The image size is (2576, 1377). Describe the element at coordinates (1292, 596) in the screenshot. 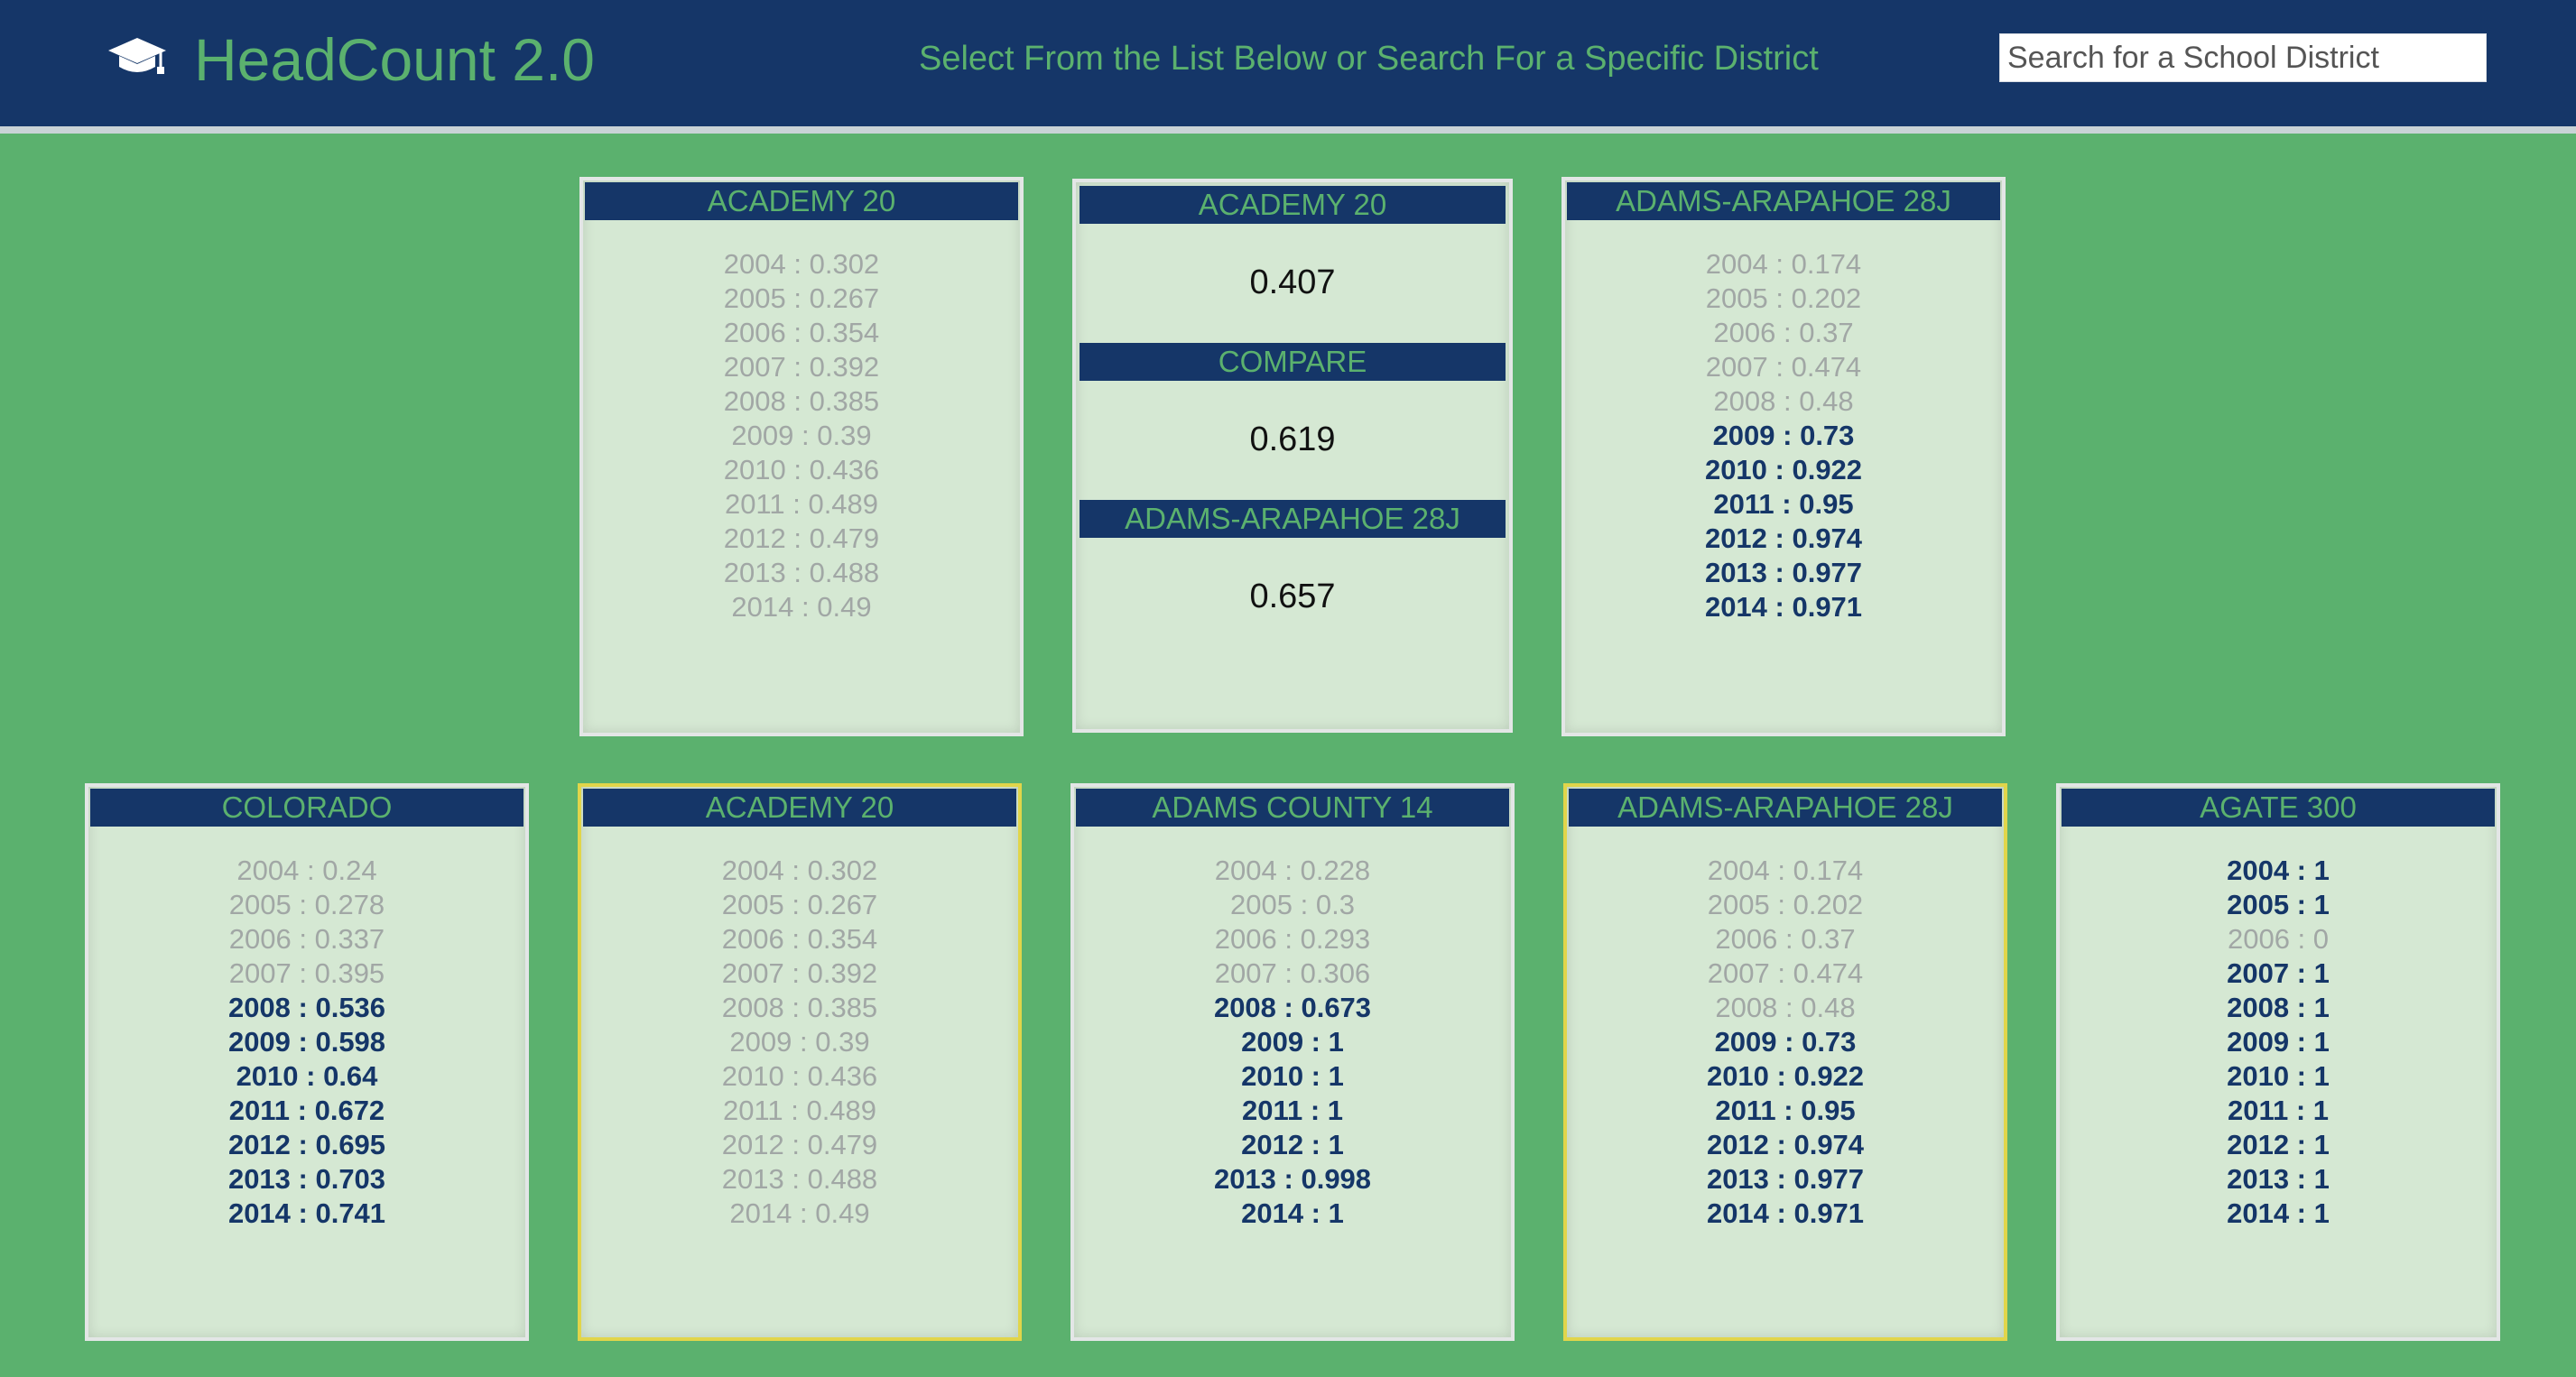

I see `compare-right-value: 0.657` at that location.